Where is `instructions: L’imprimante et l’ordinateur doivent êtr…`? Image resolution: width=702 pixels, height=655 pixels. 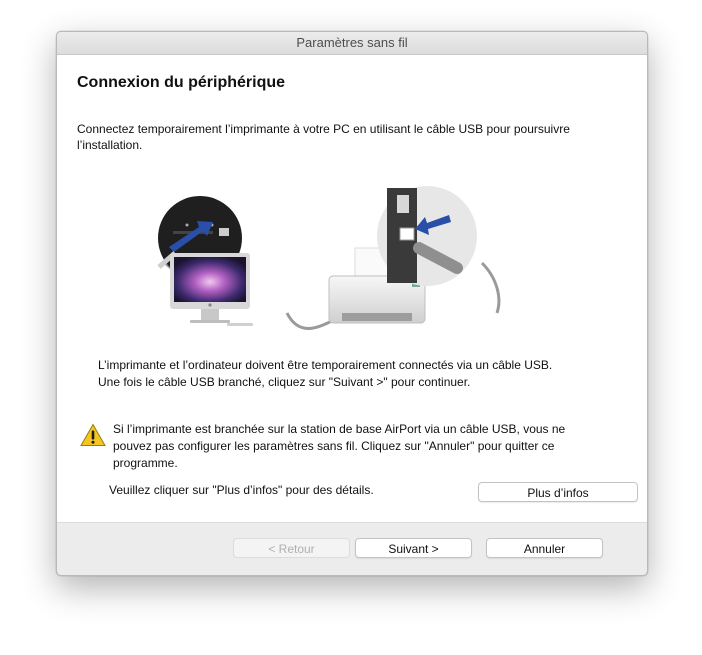
instructions: L’imprimante et l’ordinateur doivent êtr… is located at coordinates (358, 374).